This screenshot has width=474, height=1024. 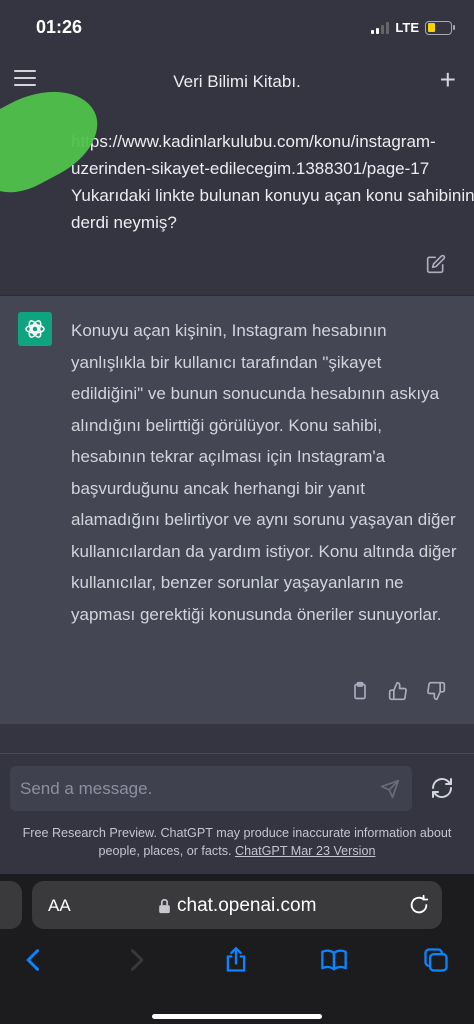 I want to click on bookmarks-icon, so click(x=334, y=960).